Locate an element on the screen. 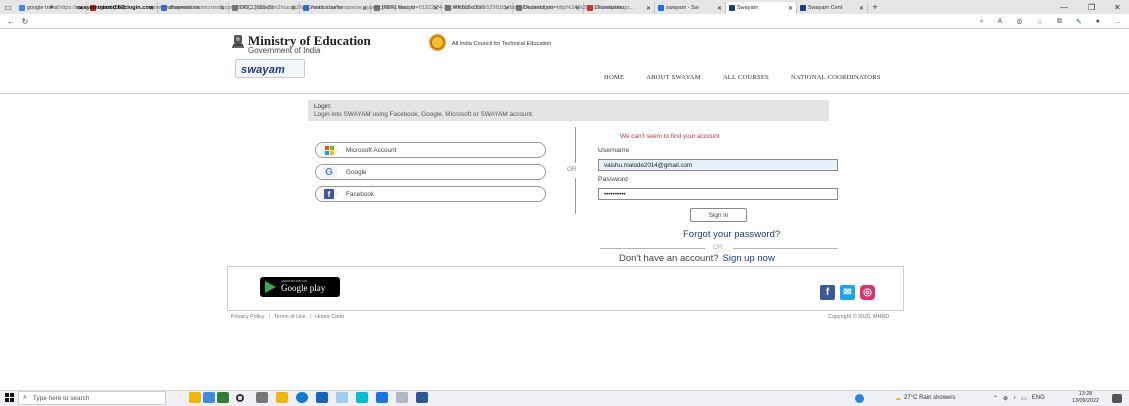  edge-icon is located at coordinates (302, 397).